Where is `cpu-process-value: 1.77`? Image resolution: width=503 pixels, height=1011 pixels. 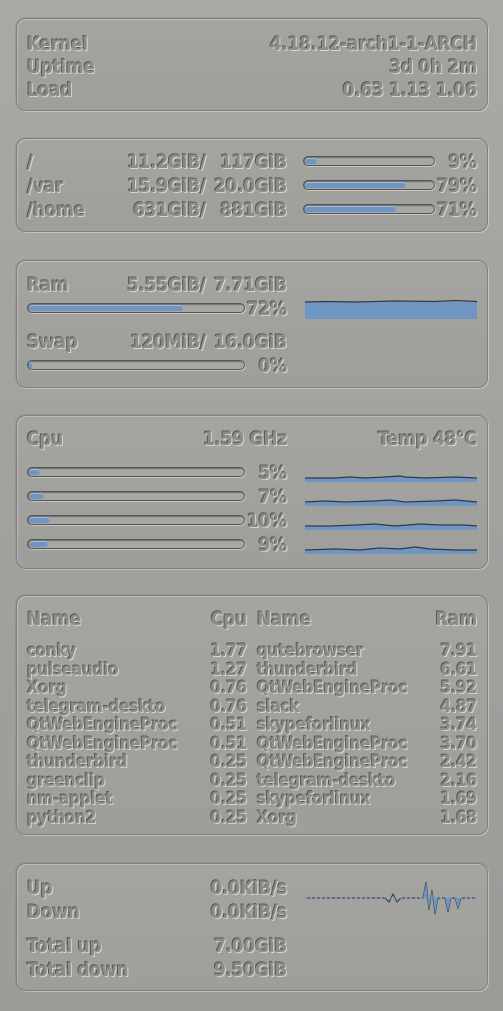 cpu-process-value: 1.77 is located at coordinates (228, 651).